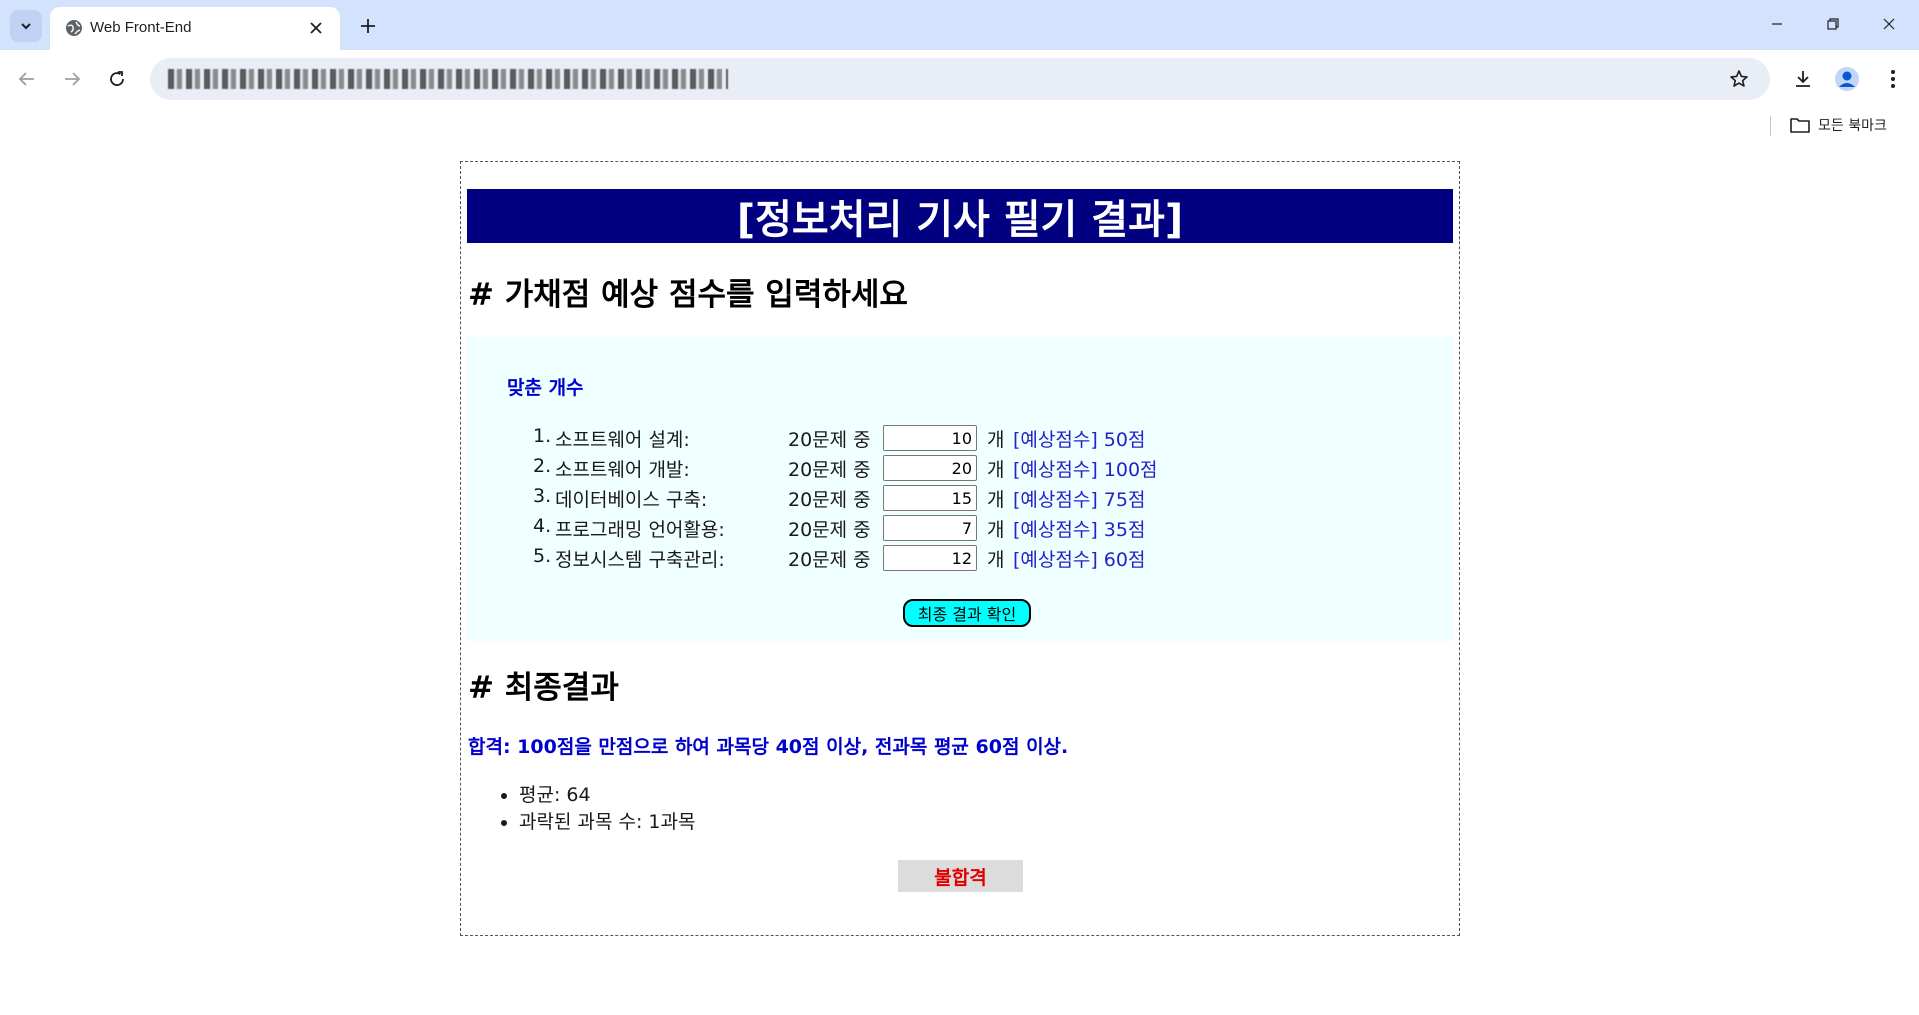  I want to click on profile-icon, so click(1847, 79).